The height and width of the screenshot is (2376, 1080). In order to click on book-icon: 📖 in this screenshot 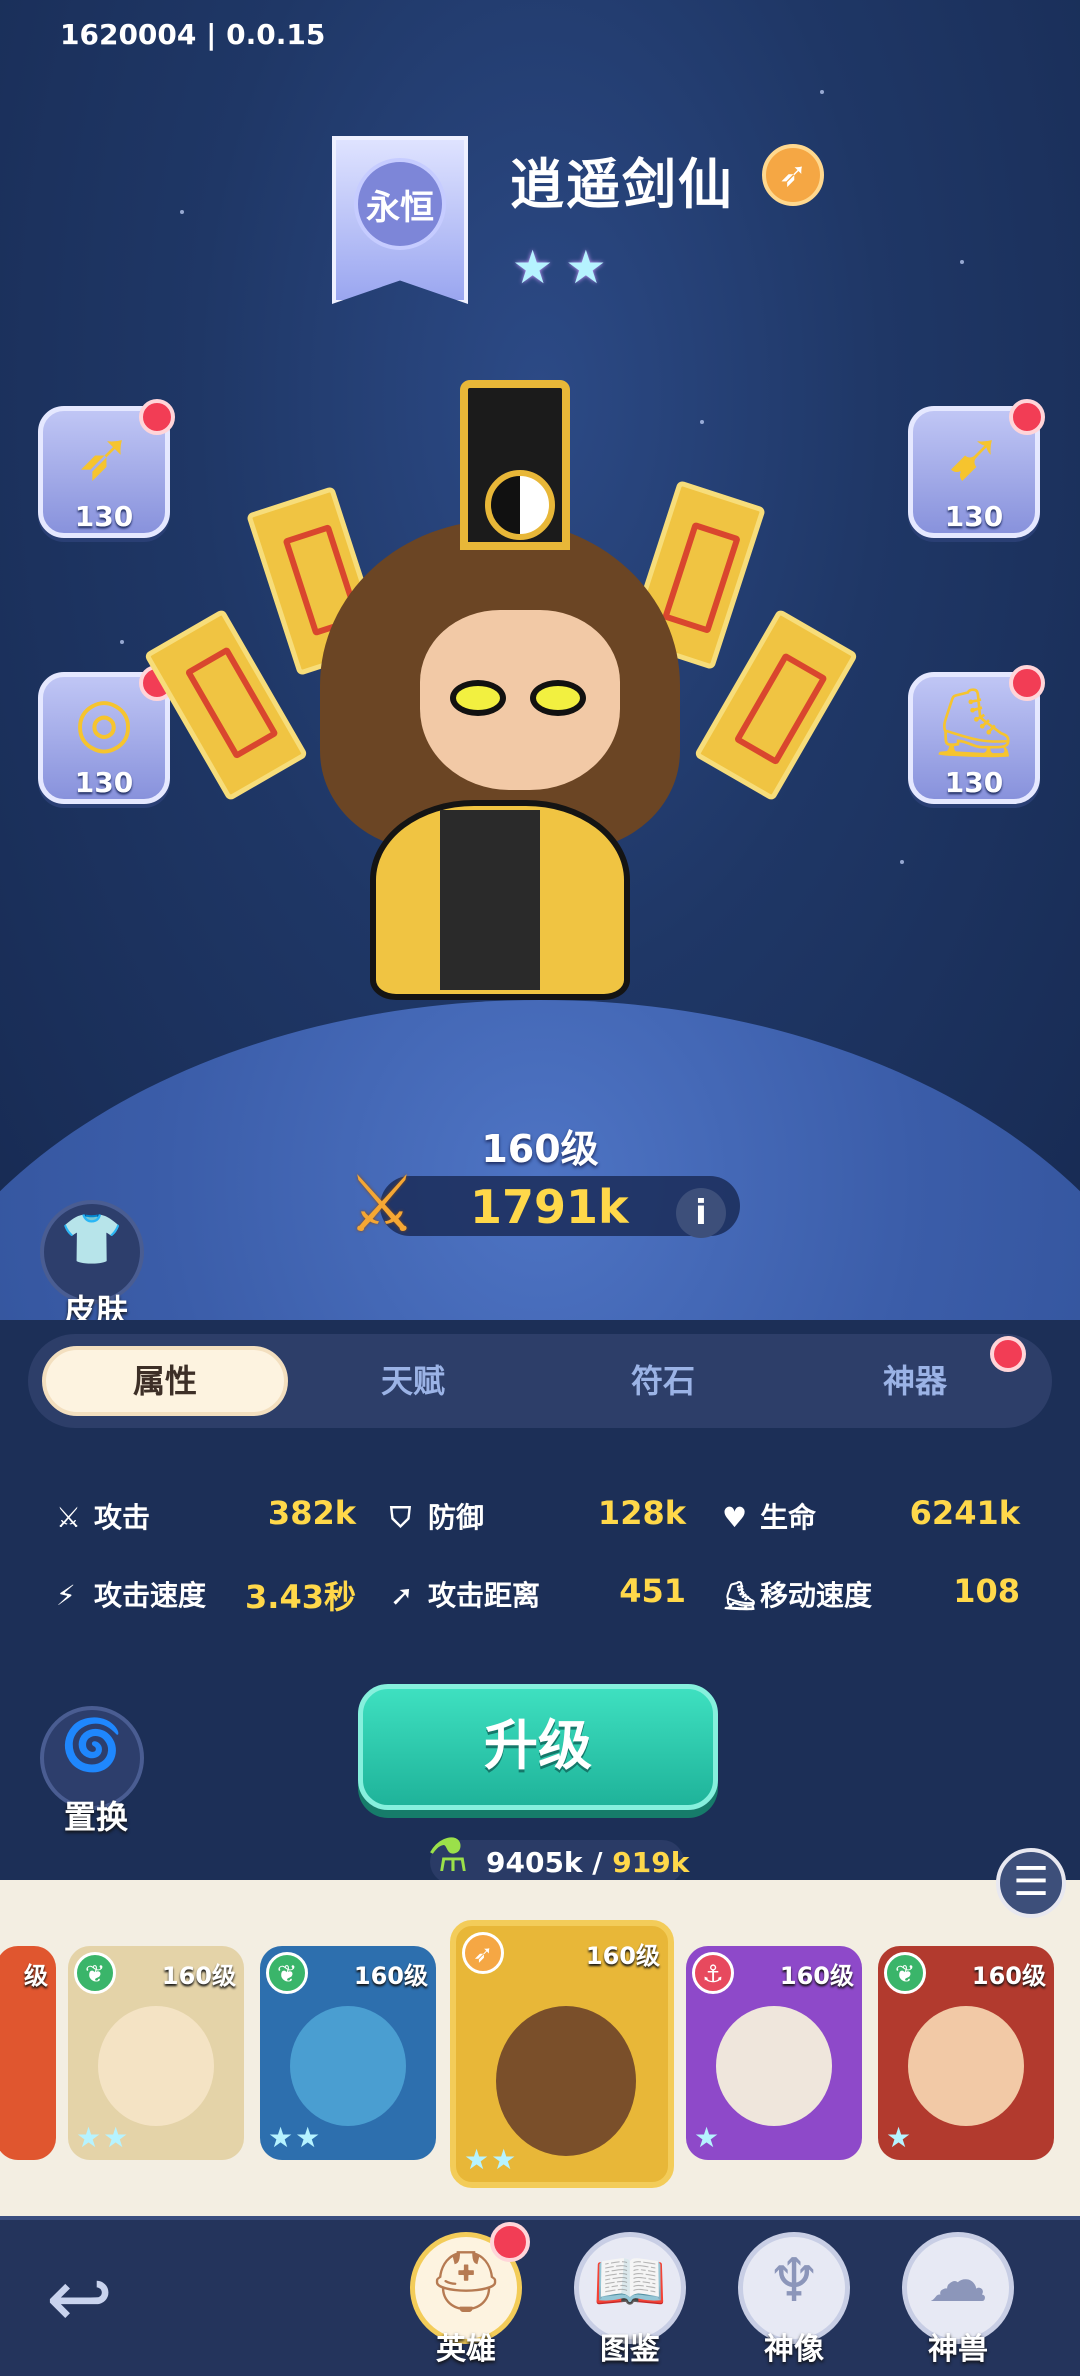, I will do `click(630, 2282)`.